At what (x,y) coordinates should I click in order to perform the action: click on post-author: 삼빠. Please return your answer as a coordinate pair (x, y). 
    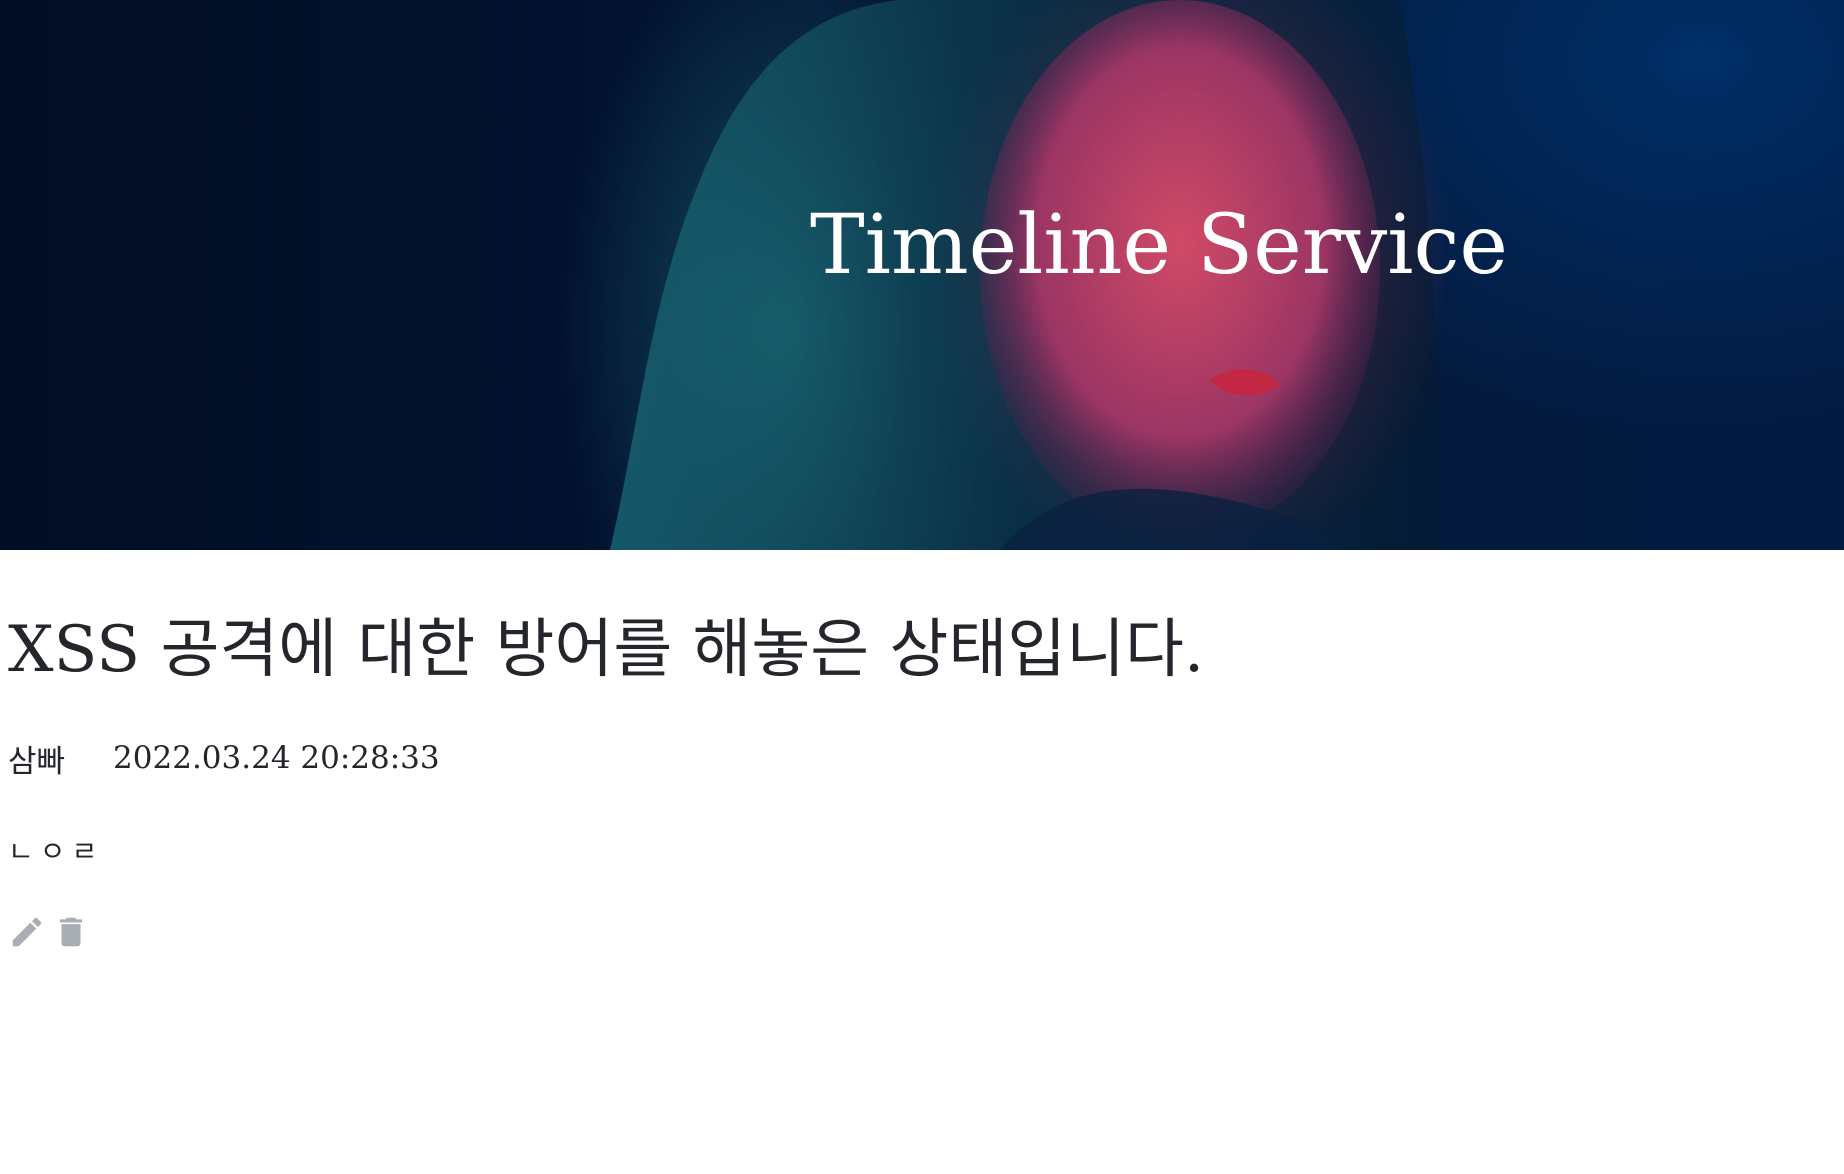
    Looking at the image, I should click on (37, 761).